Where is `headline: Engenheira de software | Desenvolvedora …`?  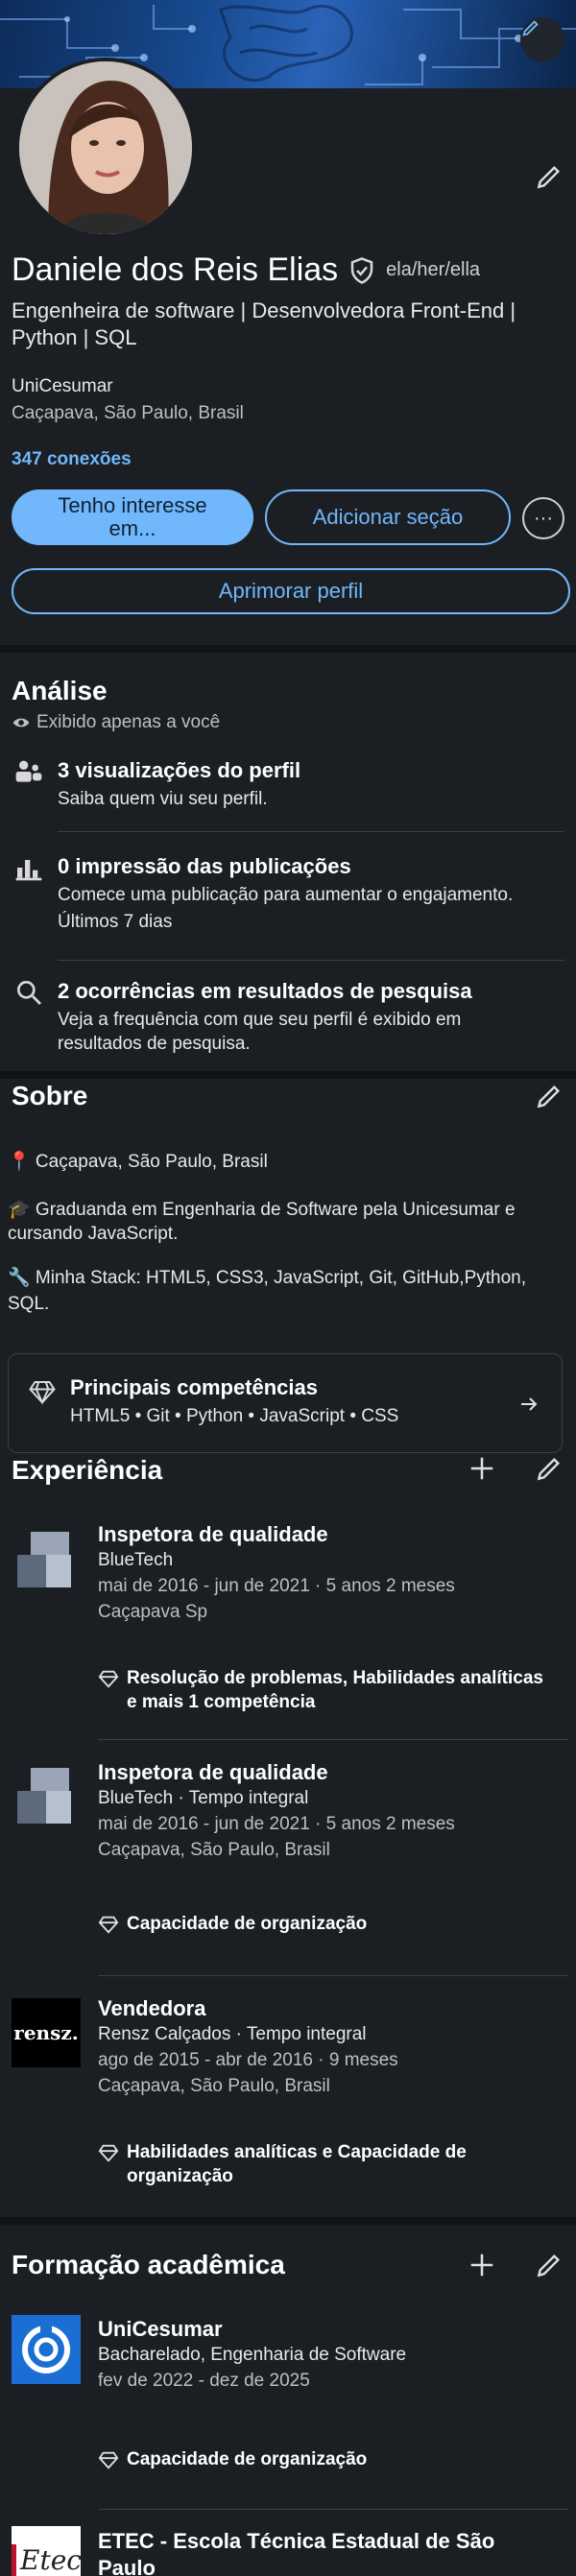
headline: Engenheira de software | Desenvolvedora … is located at coordinates (264, 323).